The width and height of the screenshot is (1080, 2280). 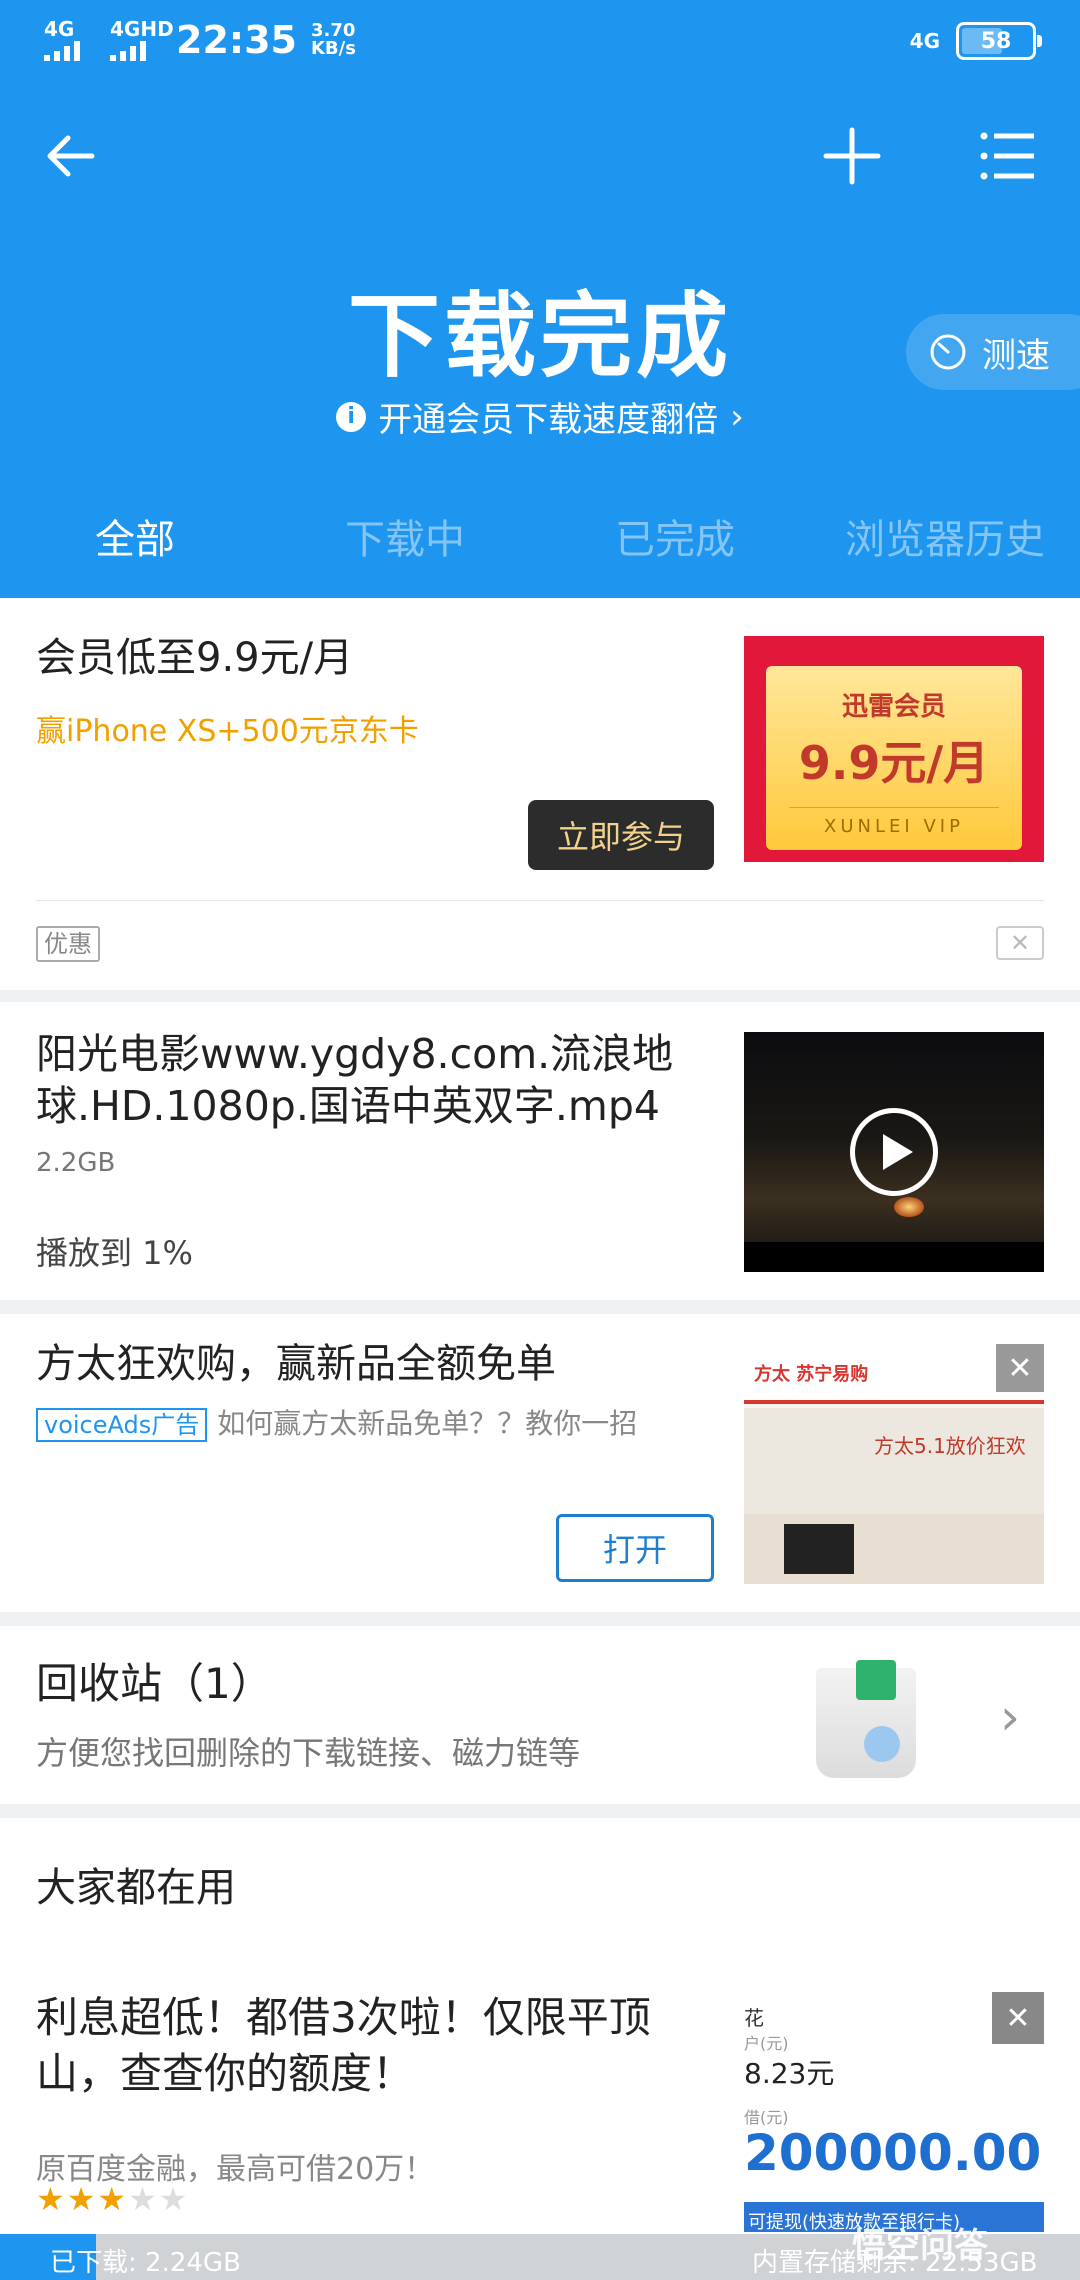 I want to click on back-button, so click(x=72, y=156).